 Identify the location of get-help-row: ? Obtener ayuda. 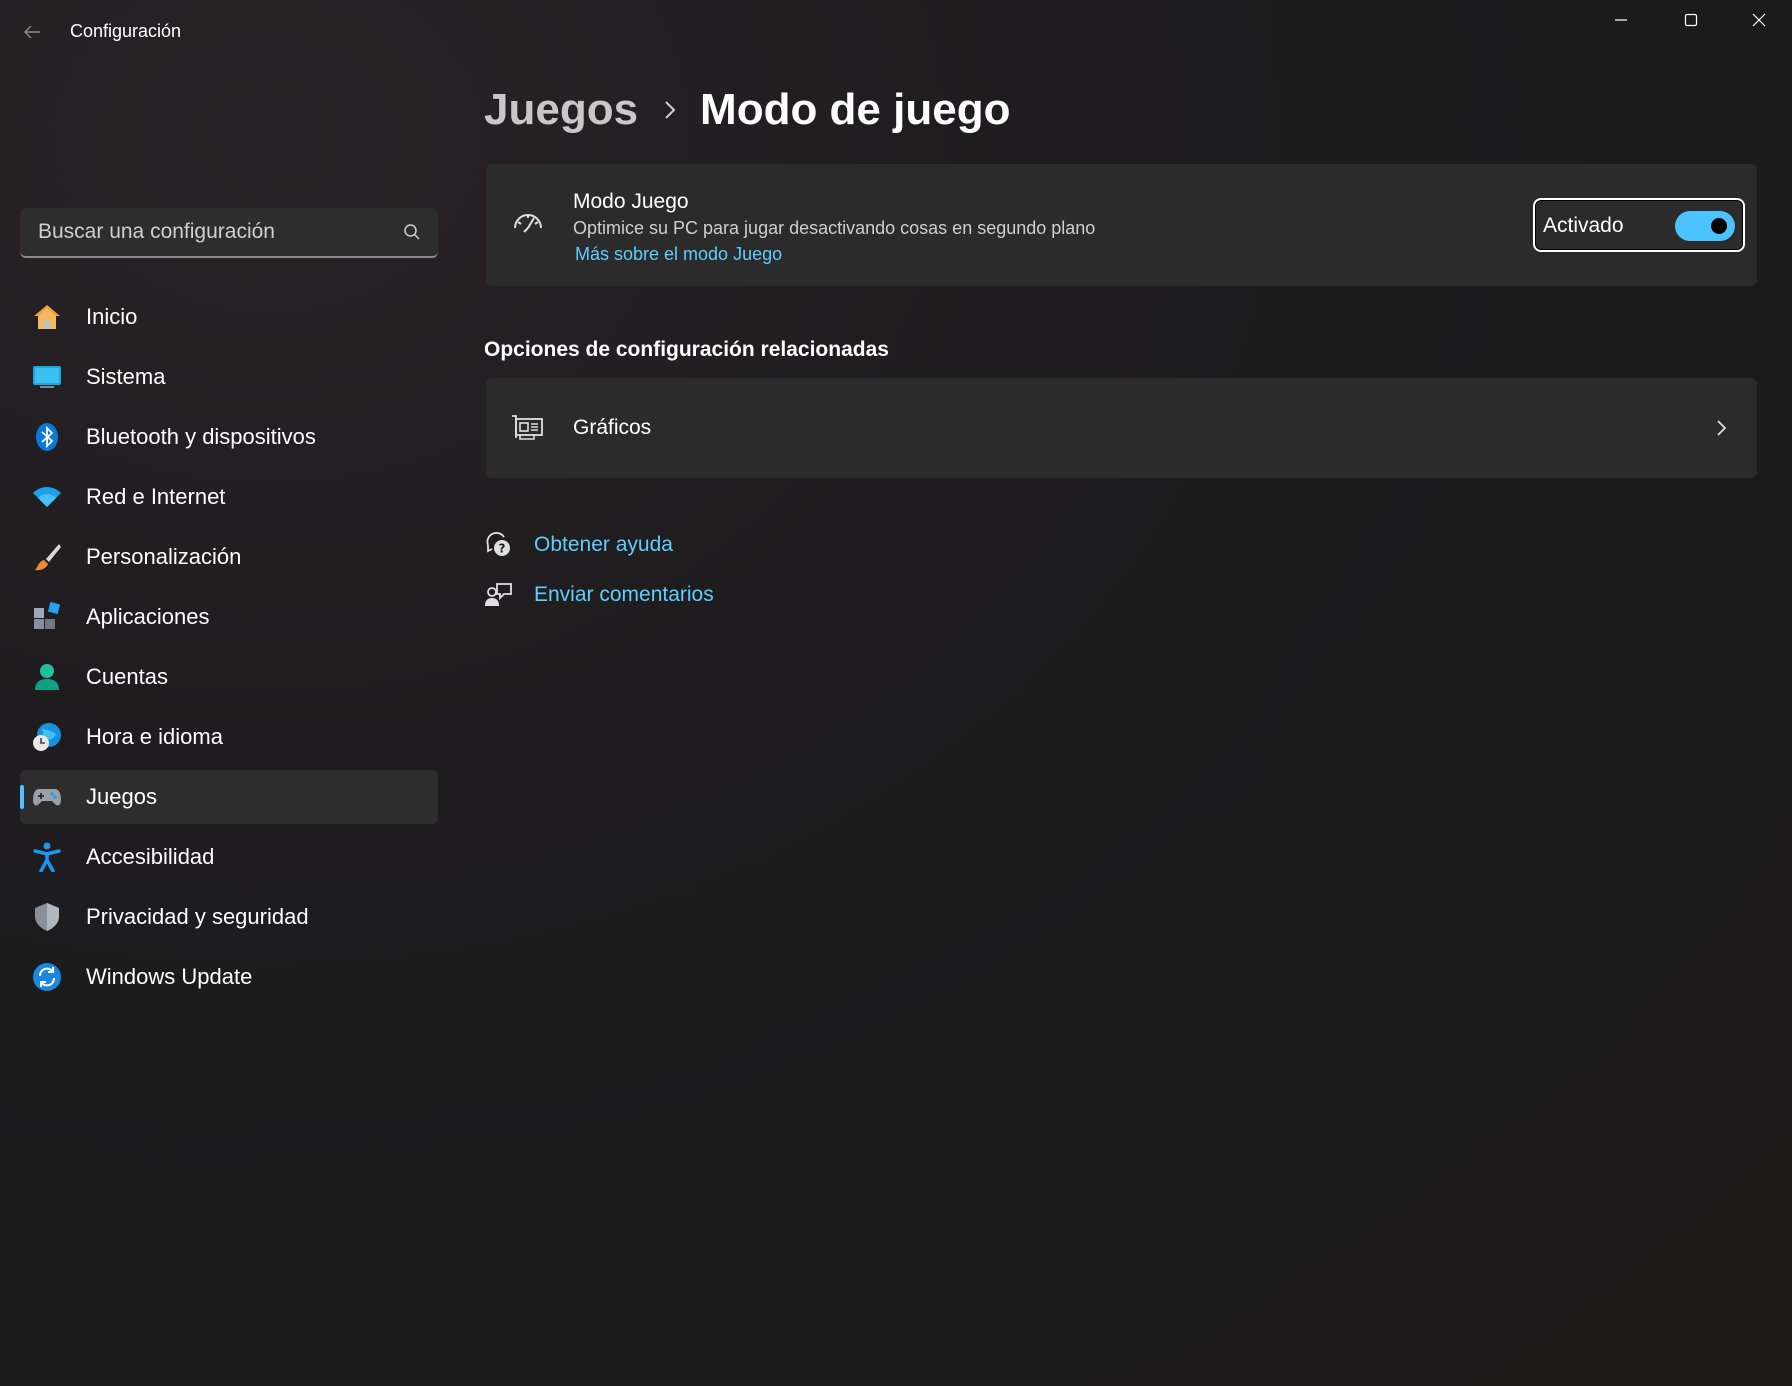
(578, 545).